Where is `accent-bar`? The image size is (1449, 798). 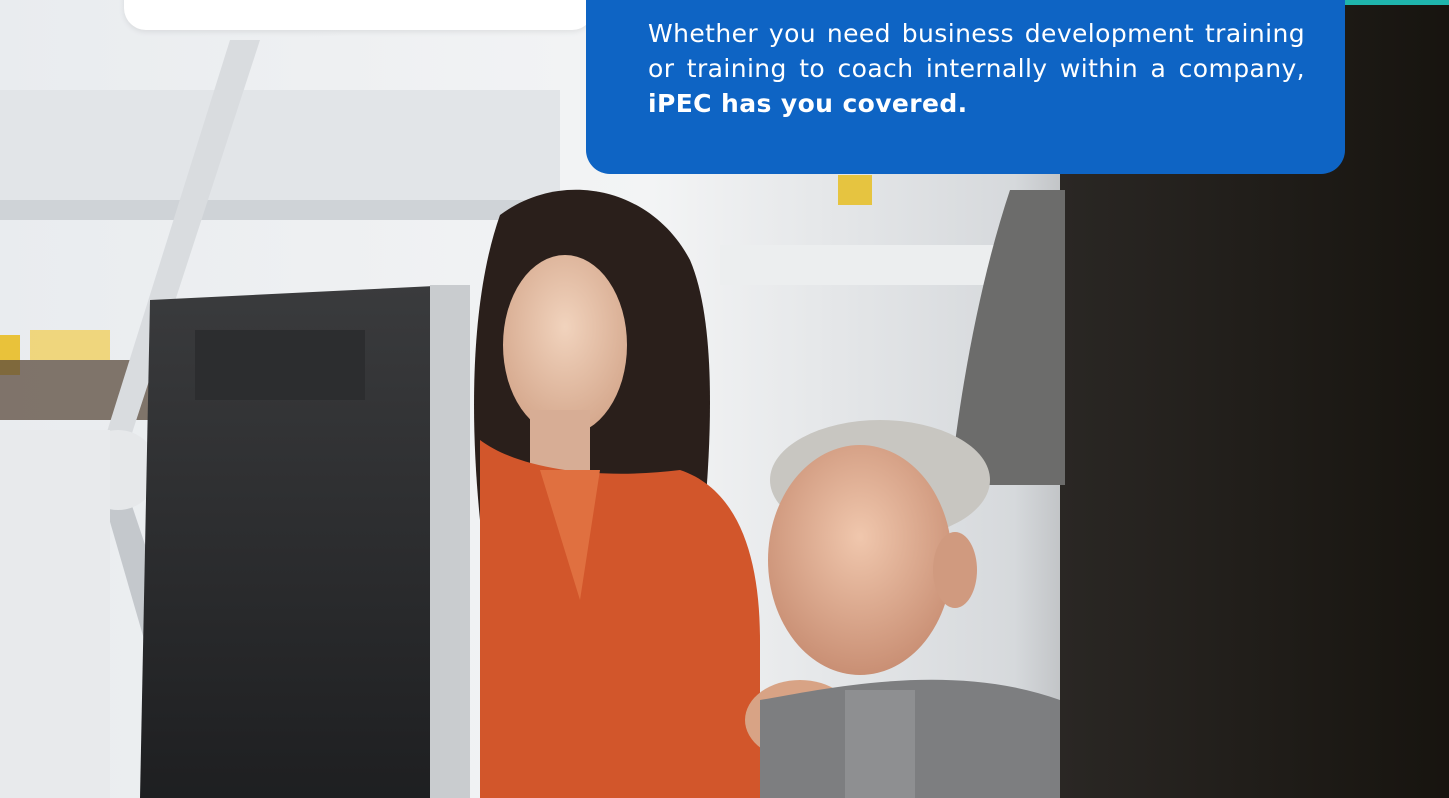 accent-bar is located at coordinates (1397, 2).